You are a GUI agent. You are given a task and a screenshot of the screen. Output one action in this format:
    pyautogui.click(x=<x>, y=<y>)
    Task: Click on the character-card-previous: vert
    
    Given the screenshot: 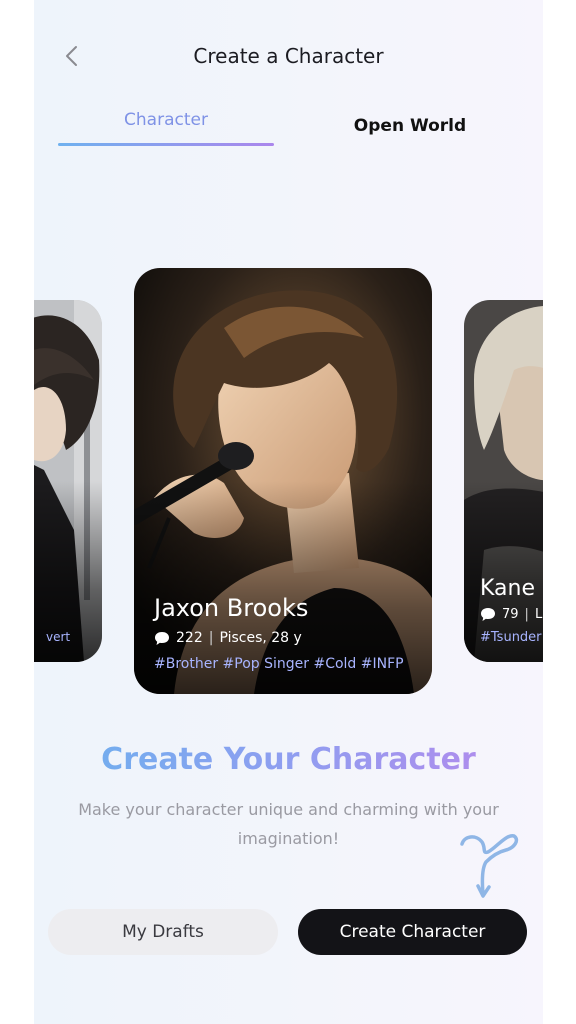 What is the action you would take?
    pyautogui.click(x=68, y=481)
    